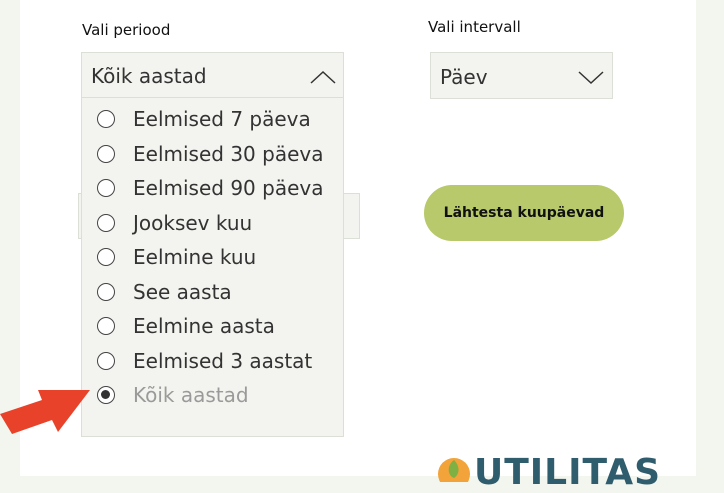  I want to click on period-option: Jooksev kuu, so click(212, 223).